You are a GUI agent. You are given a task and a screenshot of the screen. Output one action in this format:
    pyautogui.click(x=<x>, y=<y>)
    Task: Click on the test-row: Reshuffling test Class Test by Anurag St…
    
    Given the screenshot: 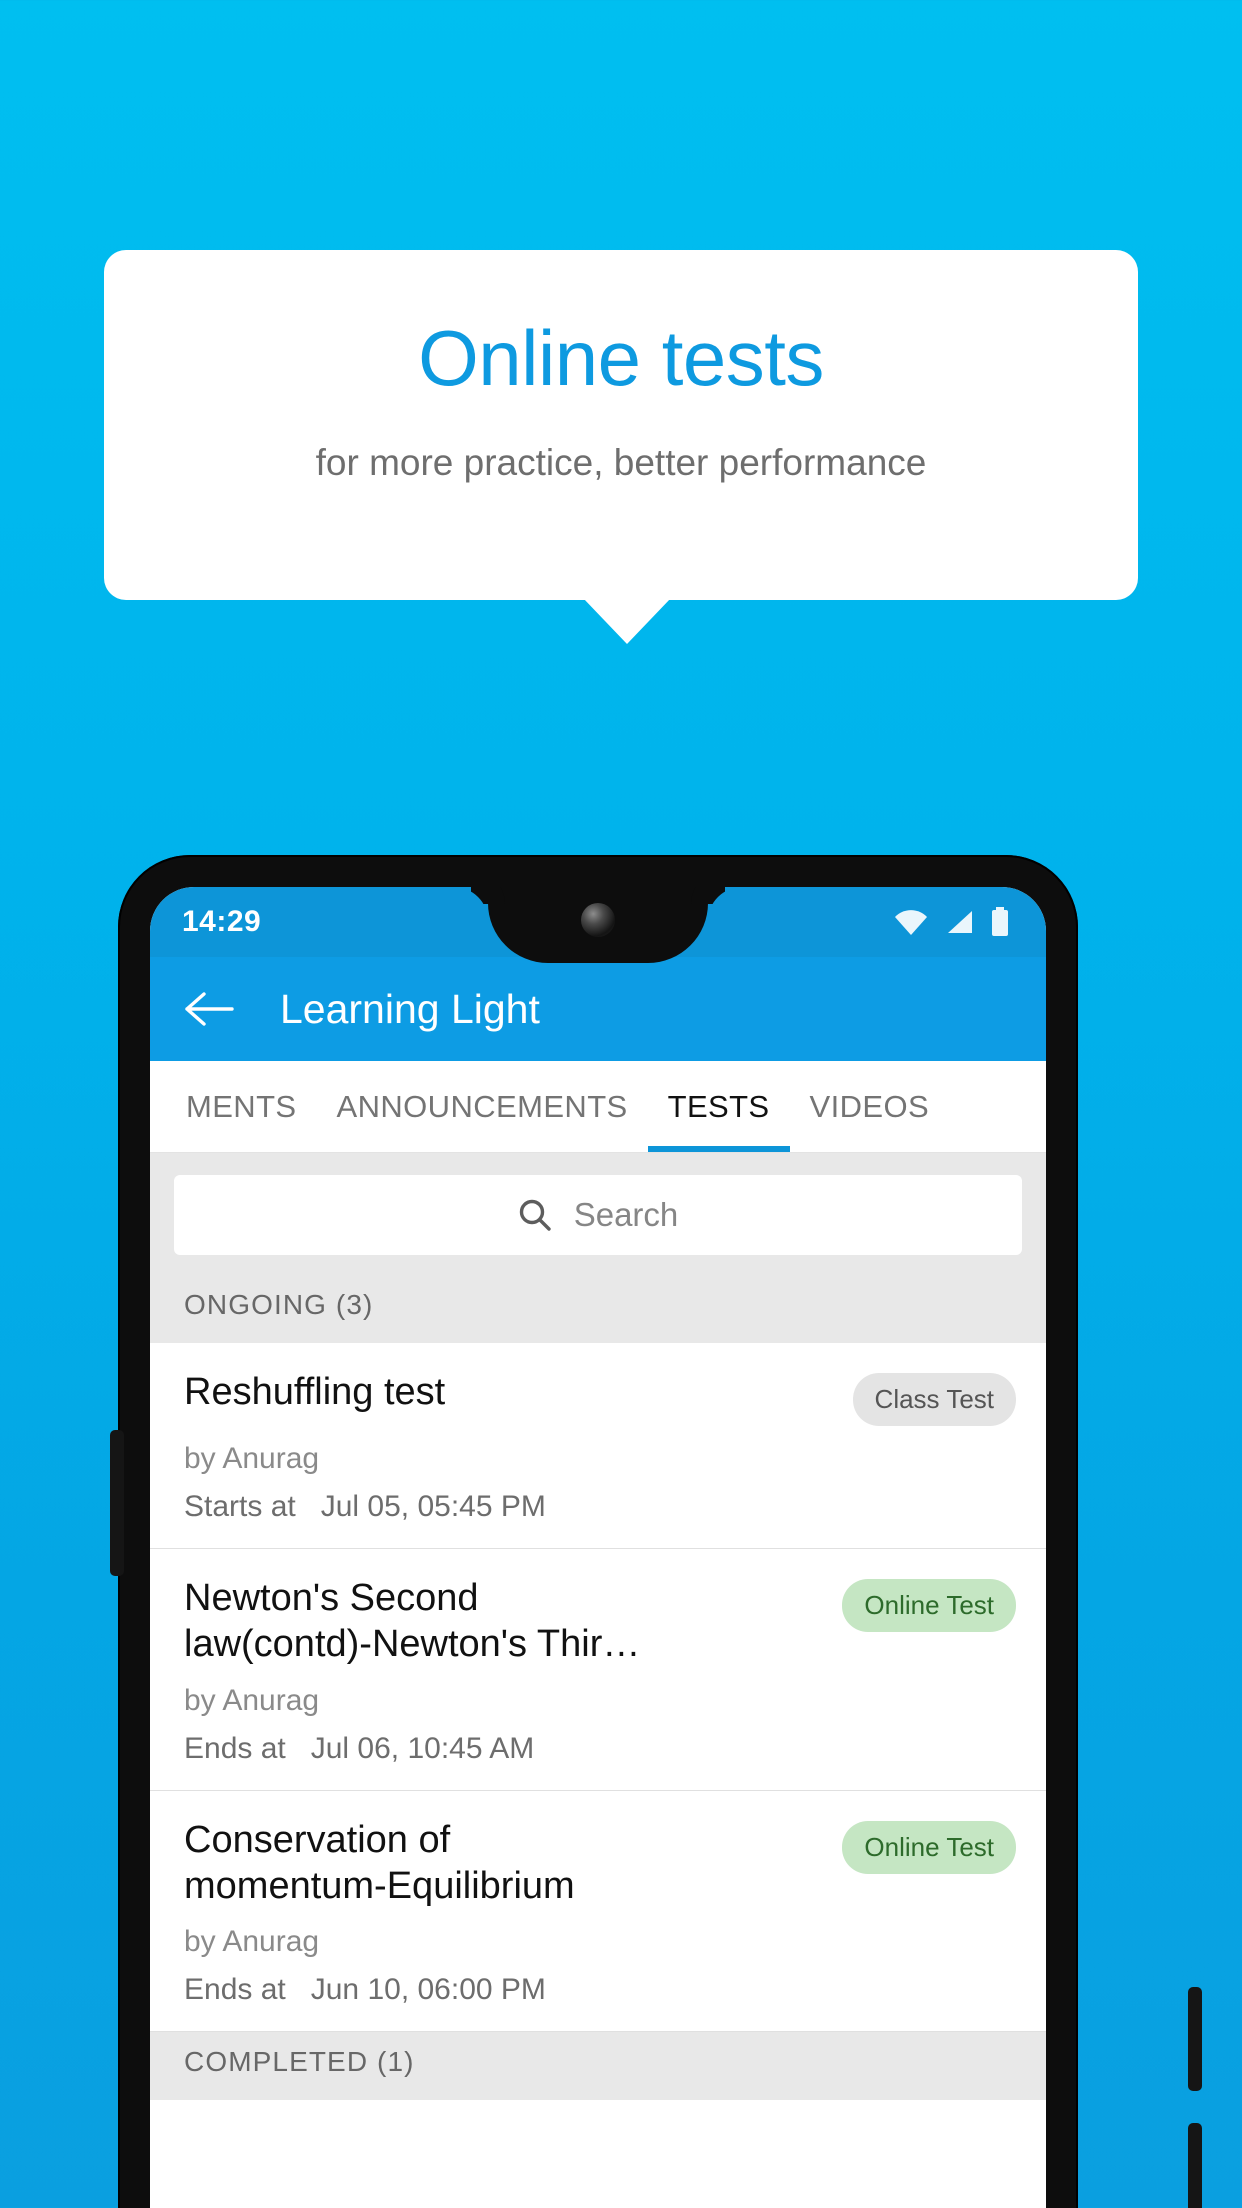 What is the action you would take?
    pyautogui.click(x=598, y=1446)
    